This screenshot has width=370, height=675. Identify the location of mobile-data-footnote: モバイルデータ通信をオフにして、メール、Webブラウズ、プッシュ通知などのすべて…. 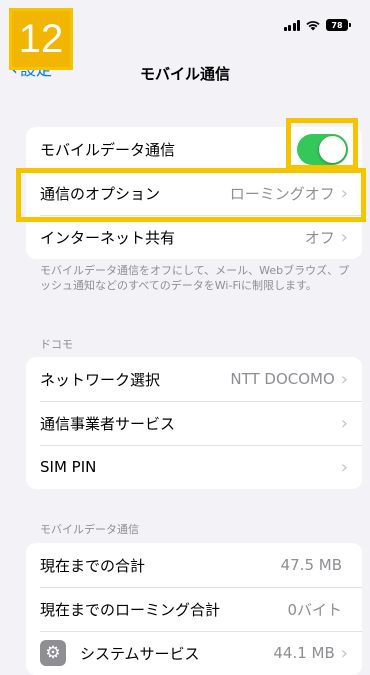
(195, 278).